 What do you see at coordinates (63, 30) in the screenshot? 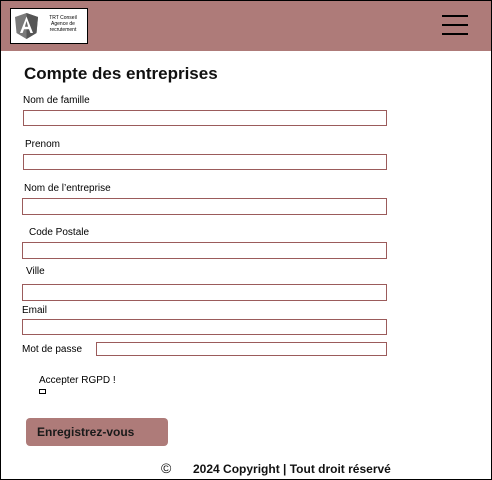
I see `logo-line-3: recrutement` at bounding box center [63, 30].